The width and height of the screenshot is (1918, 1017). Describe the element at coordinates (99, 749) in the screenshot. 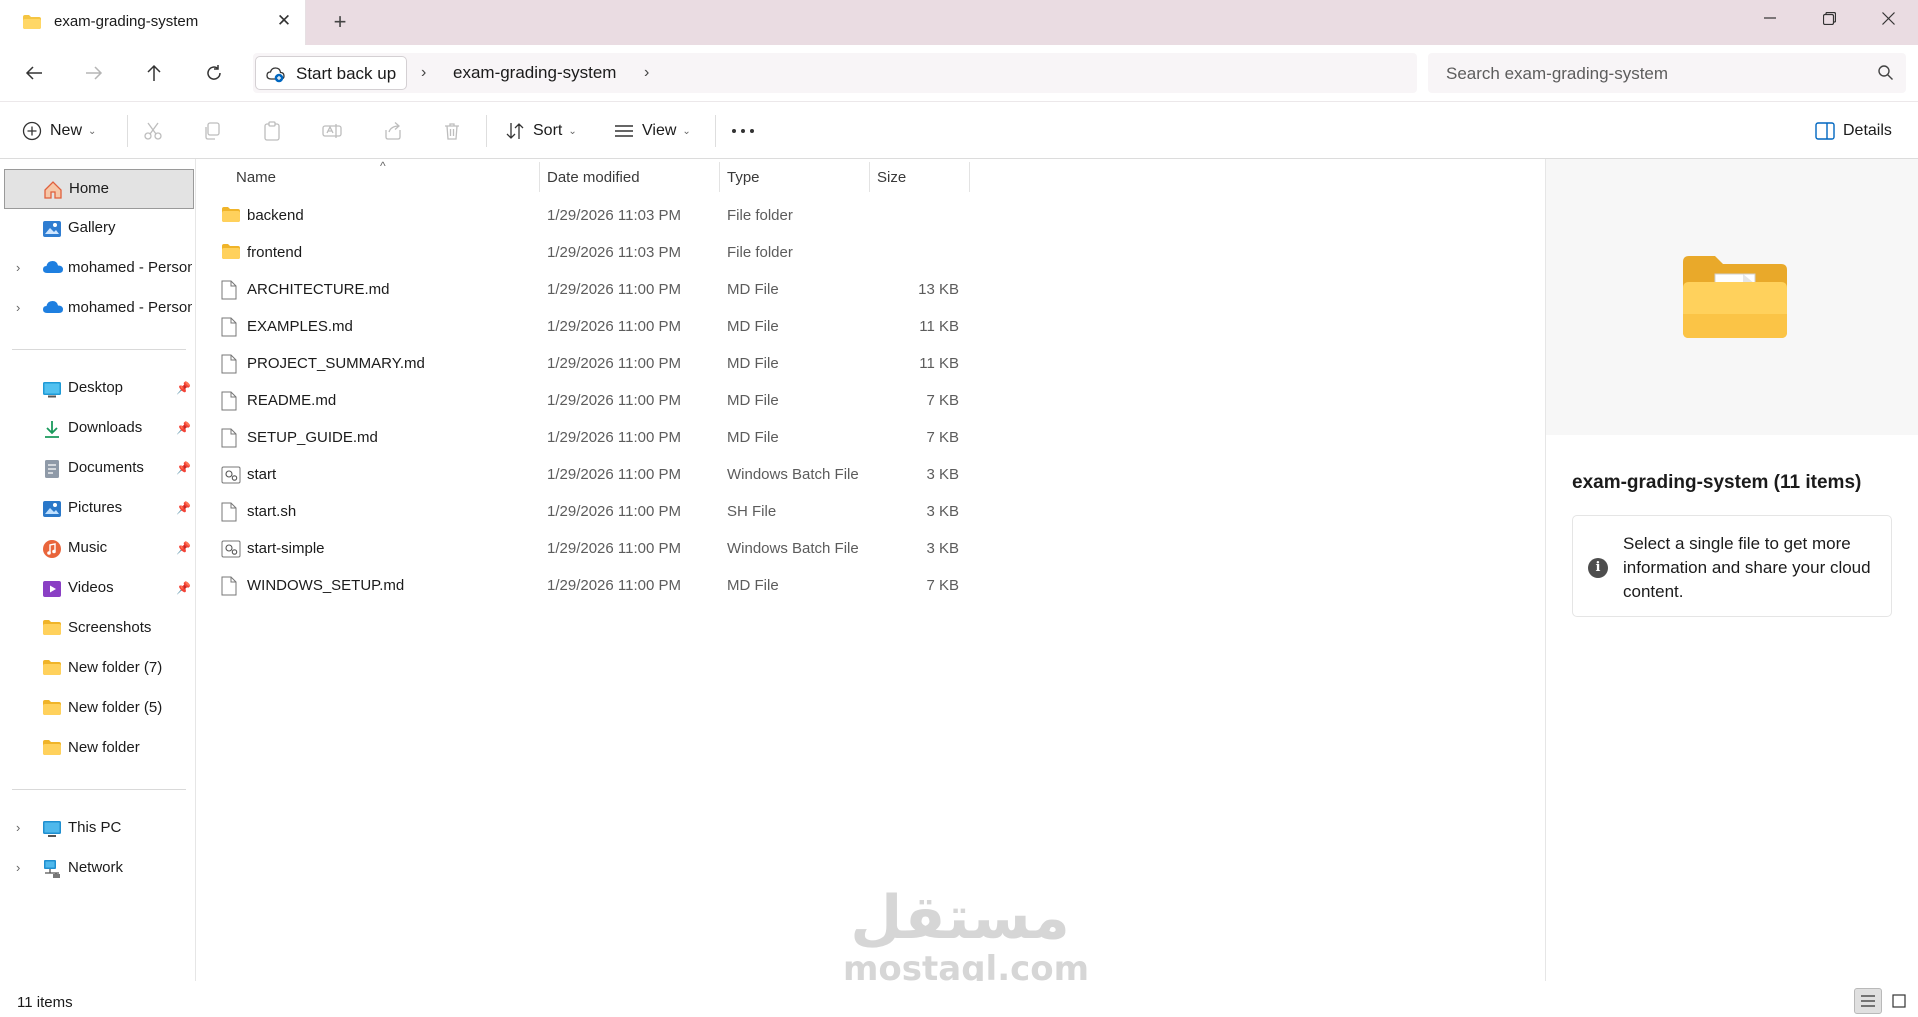

I see `sidebar-item-new-folder: New folder` at that location.